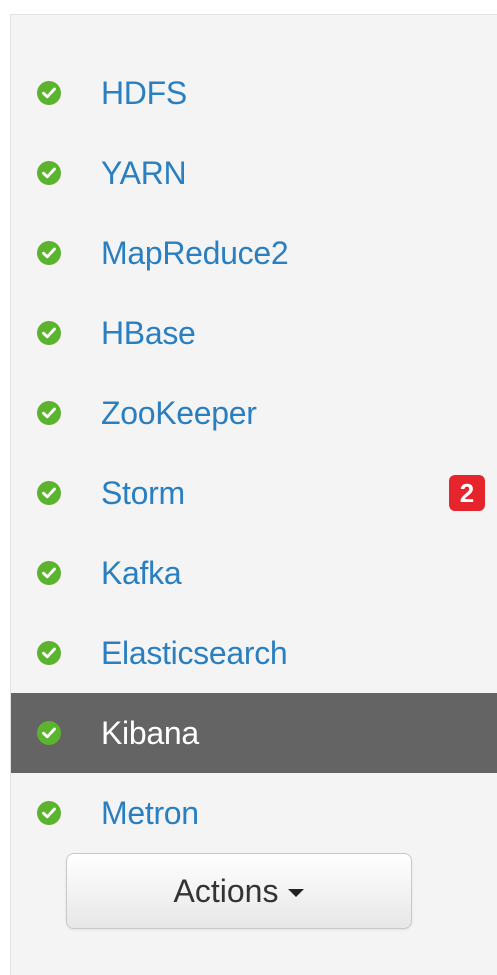 The width and height of the screenshot is (497, 975). What do you see at coordinates (254, 813) in the screenshot?
I see `service-item-metron: Metron` at bounding box center [254, 813].